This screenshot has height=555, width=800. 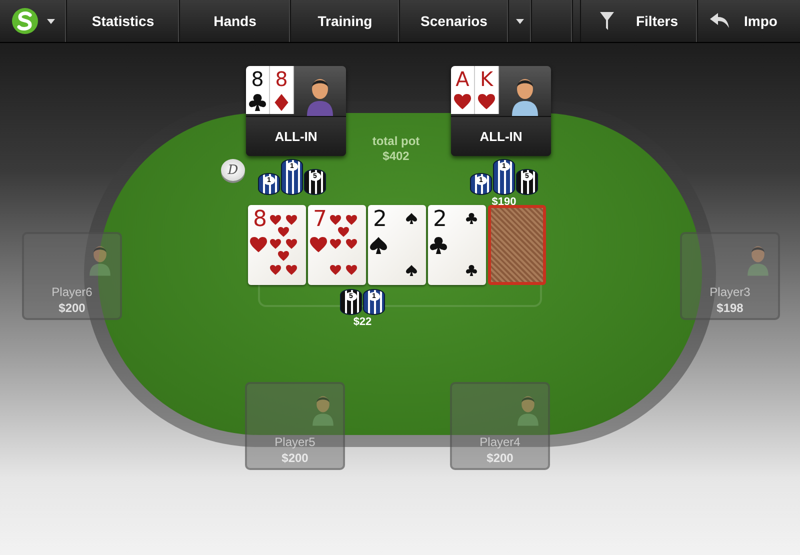 I want to click on pot-amount: $402, so click(x=396, y=156).